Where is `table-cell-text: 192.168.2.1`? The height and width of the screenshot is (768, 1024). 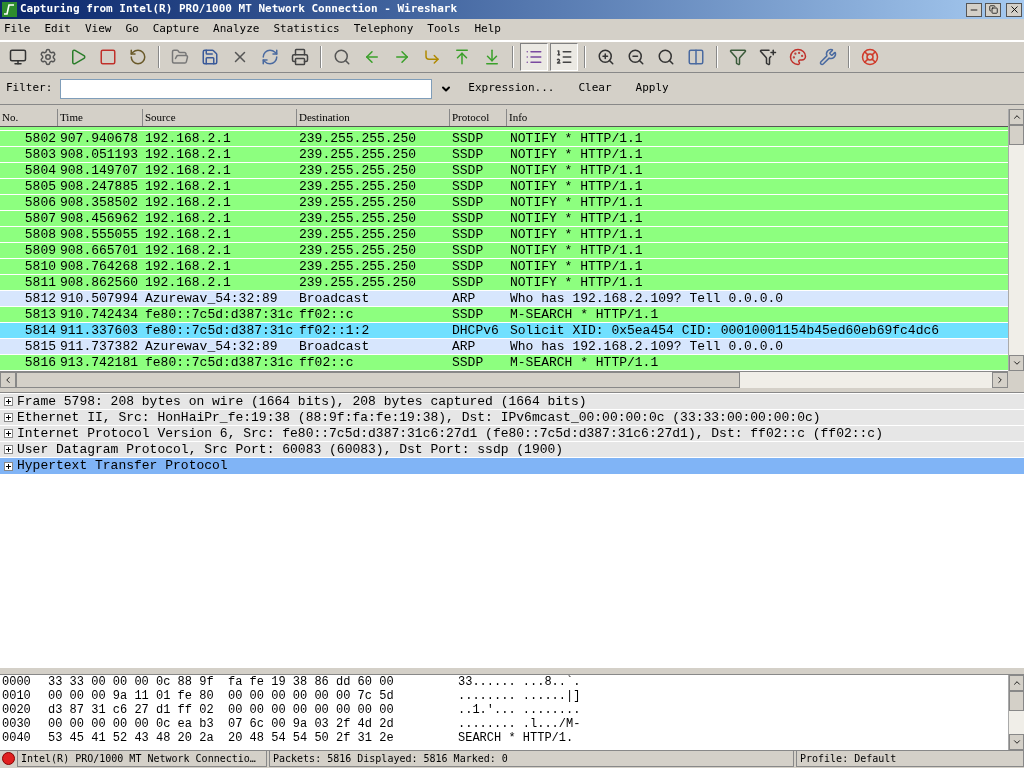
table-cell-text: 192.168.2.1 is located at coordinates (188, 202).